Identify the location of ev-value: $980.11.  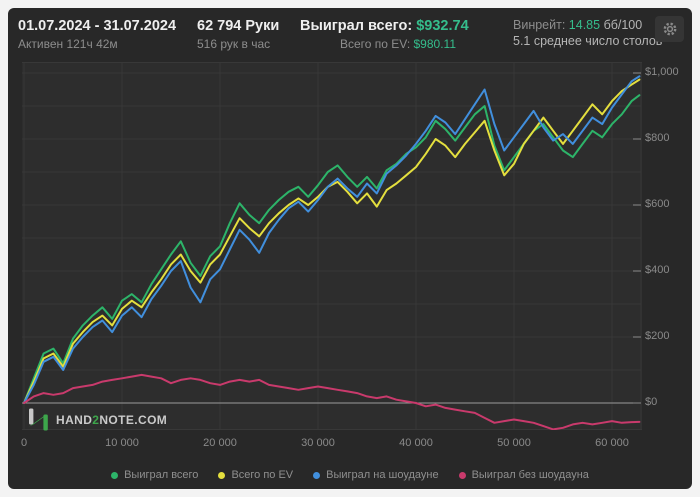
(435, 44).